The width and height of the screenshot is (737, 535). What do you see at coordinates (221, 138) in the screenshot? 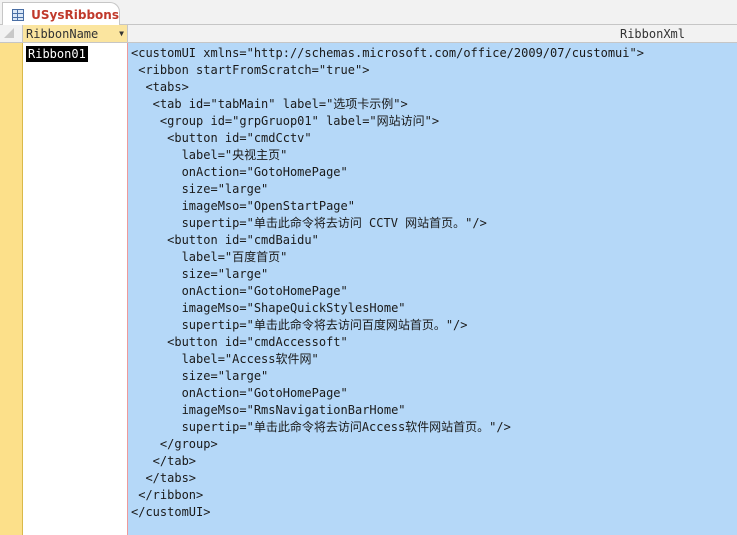
I see `xml-line: <button id="cmdCctv"` at bounding box center [221, 138].